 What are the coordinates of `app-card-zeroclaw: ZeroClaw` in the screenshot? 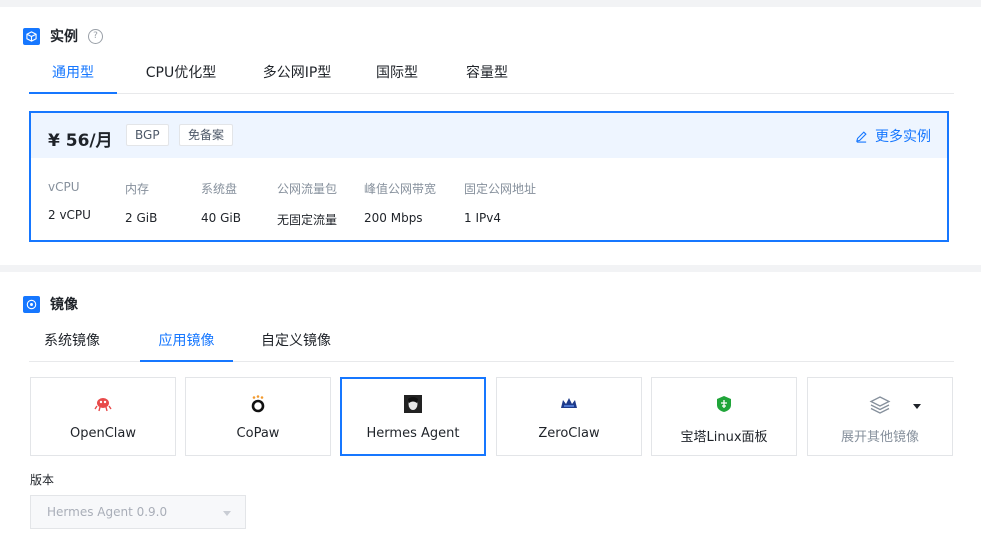 It's located at (569, 416).